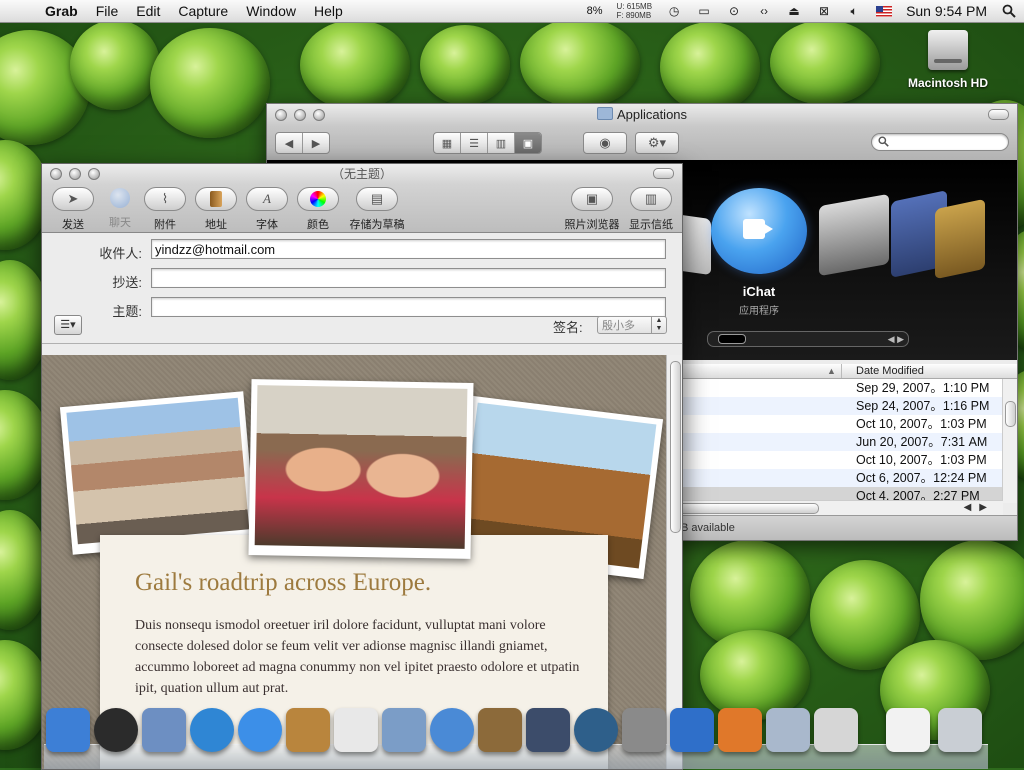 This screenshot has height=770, width=1024. Describe the element at coordinates (759, 291) in the screenshot. I see `coverflow-selected-name: iChat` at that location.